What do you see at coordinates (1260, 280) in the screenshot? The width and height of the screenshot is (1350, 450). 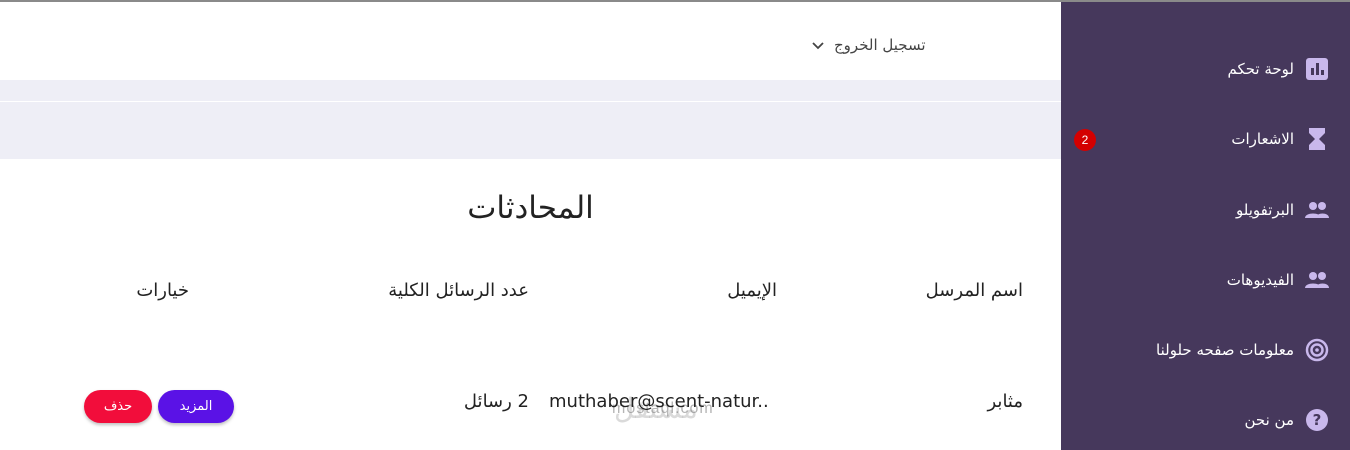 I see `sidebar-item-label: الفيديوهات` at bounding box center [1260, 280].